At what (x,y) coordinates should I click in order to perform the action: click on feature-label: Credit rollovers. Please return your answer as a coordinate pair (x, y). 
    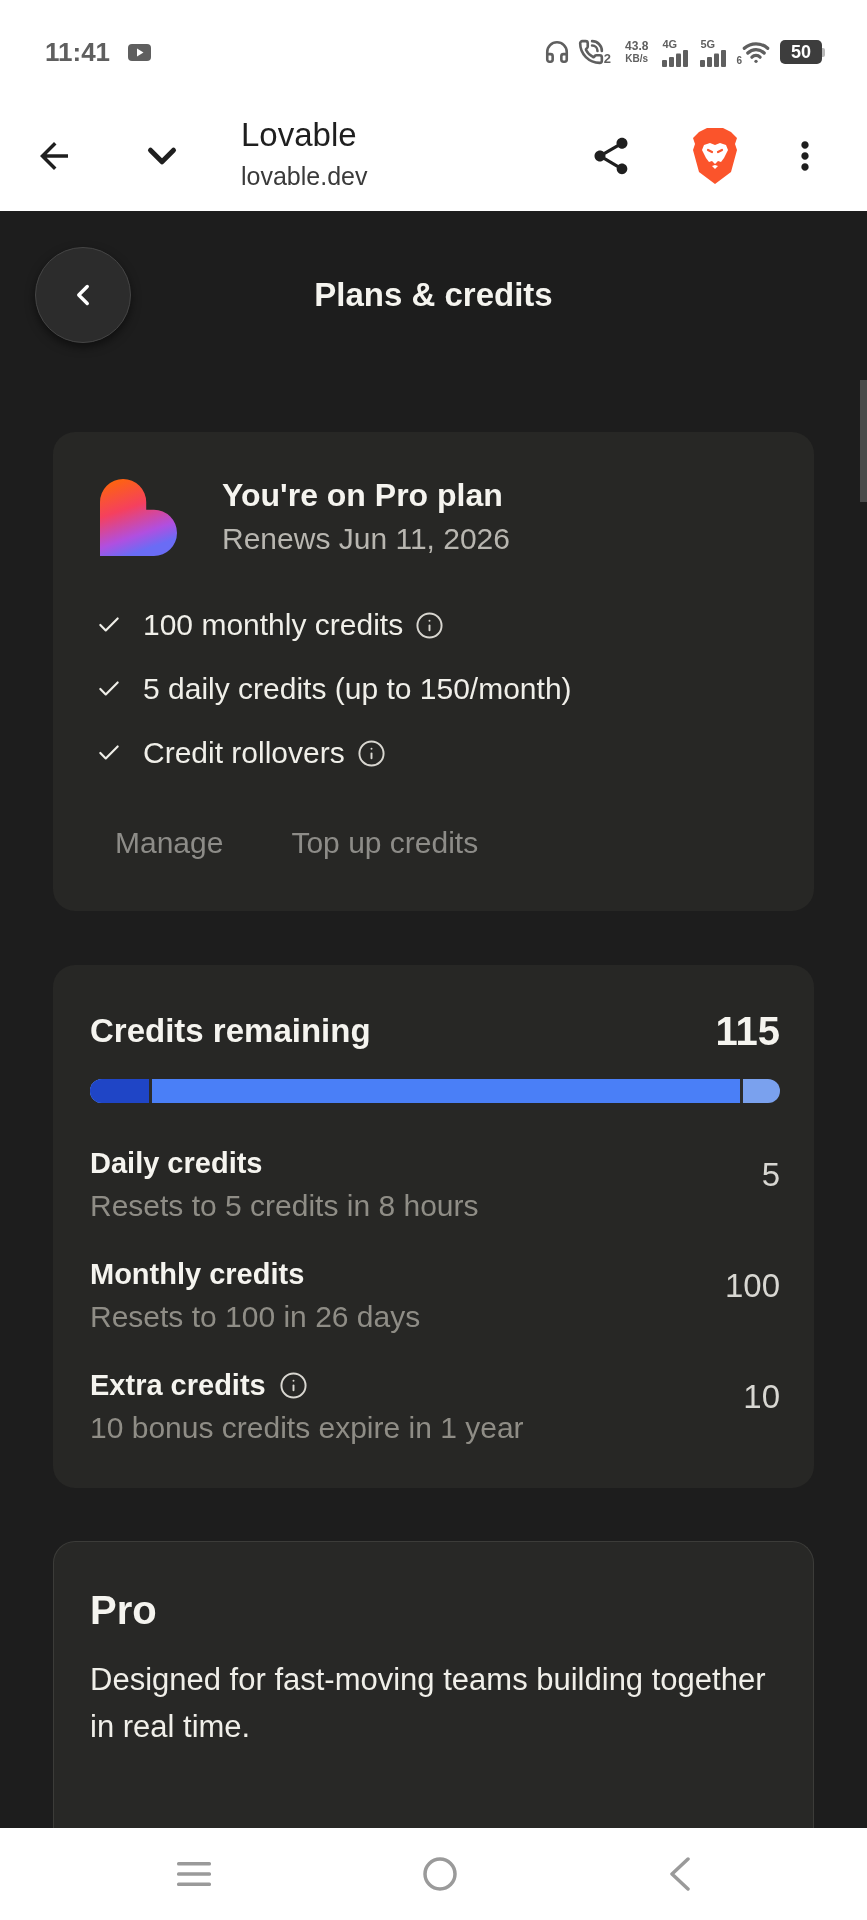
    Looking at the image, I should click on (244, 753).